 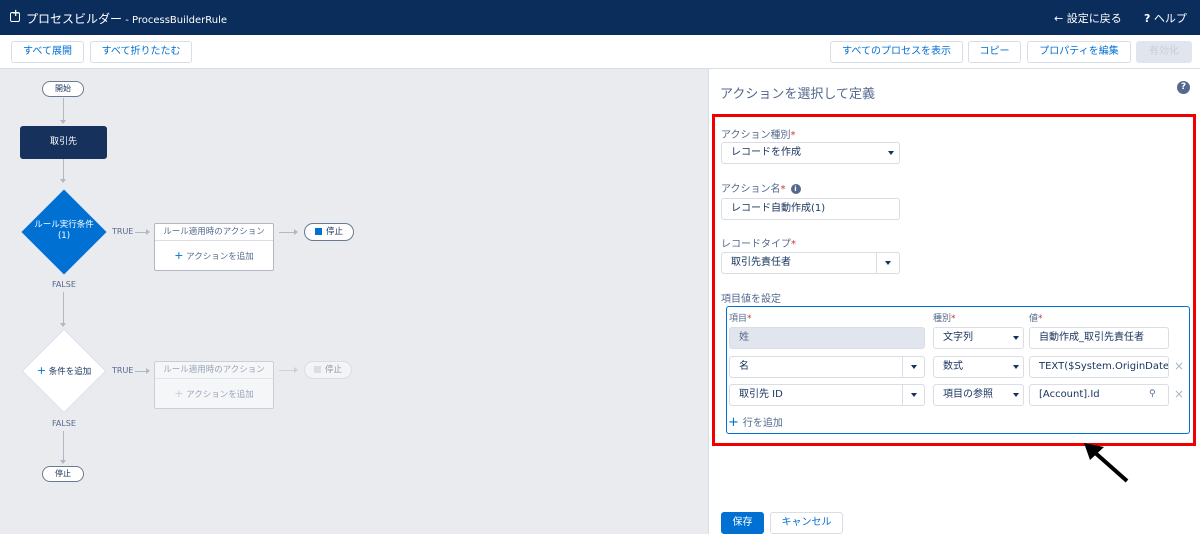 I want to click on back-to-setup-link: ← 設定に戻る, so click(x=1088, y=18).